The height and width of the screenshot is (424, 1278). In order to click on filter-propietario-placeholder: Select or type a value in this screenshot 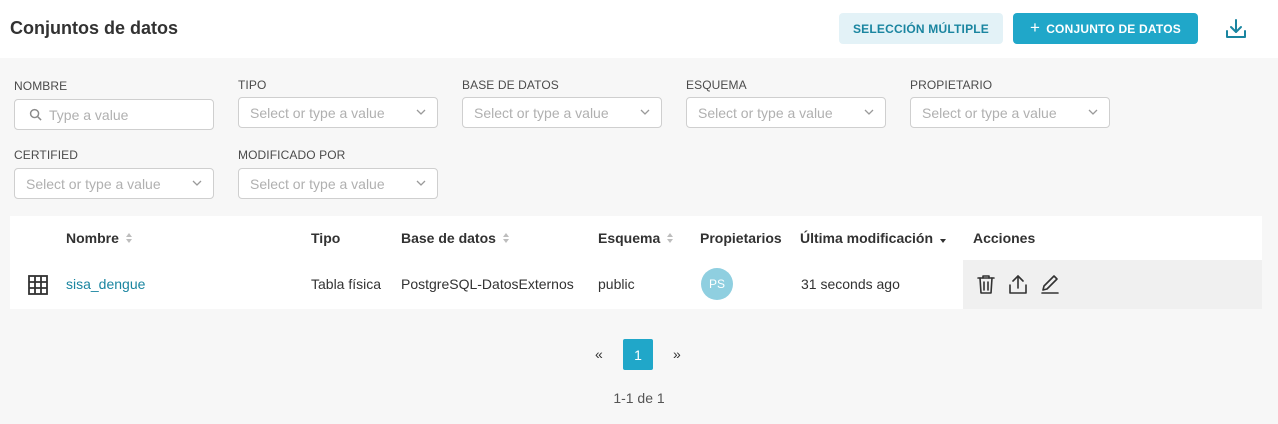, I will do `click(989, 112)`.